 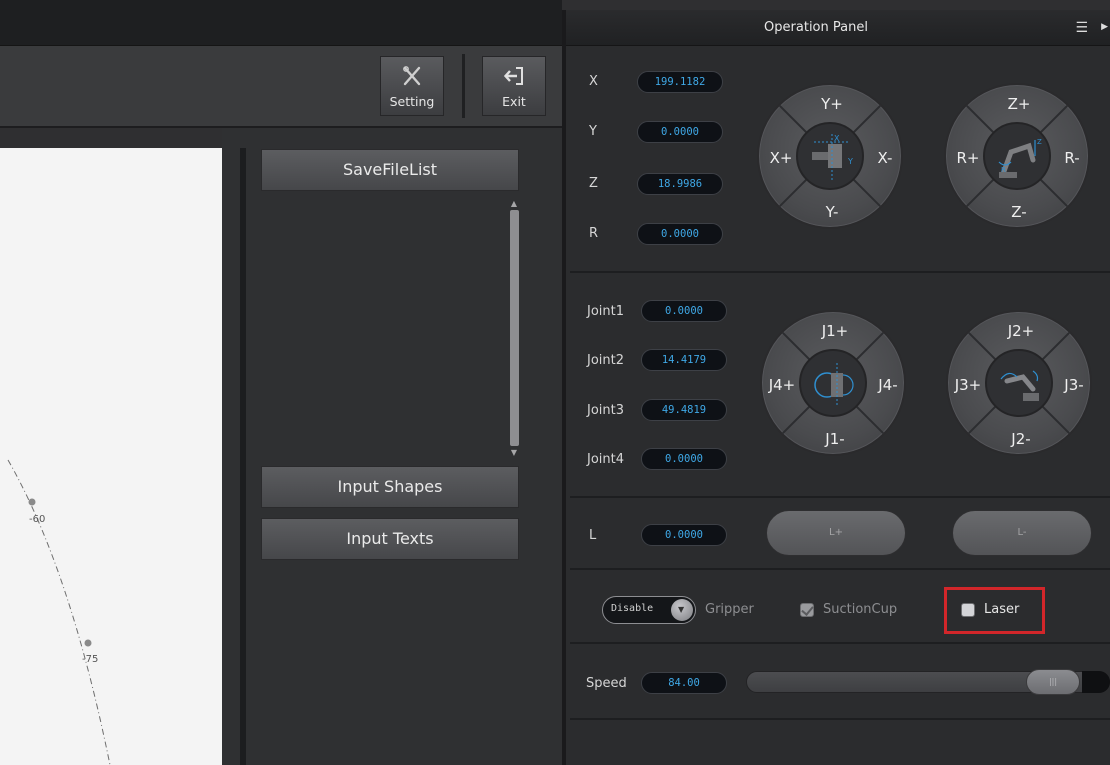 I want to click on xy-jog-dial: Y+ Y- X+ X- XY, so click(x=830, y=156).